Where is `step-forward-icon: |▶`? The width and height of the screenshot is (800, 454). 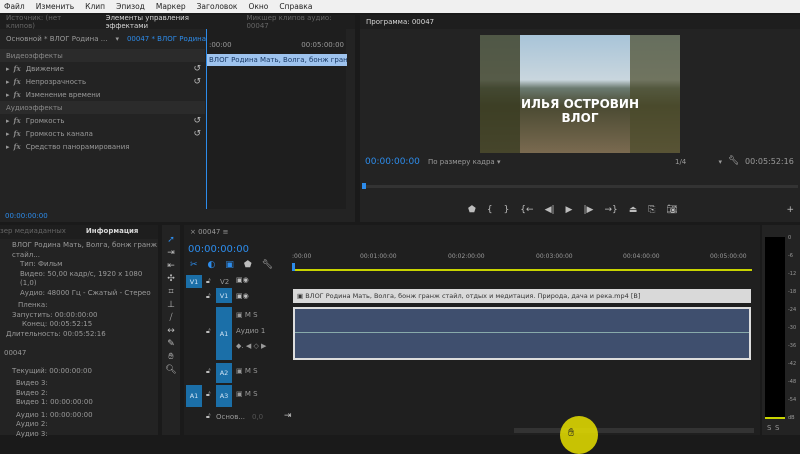 step-forward-icon: |▶ is located at coordinates (588, 210).